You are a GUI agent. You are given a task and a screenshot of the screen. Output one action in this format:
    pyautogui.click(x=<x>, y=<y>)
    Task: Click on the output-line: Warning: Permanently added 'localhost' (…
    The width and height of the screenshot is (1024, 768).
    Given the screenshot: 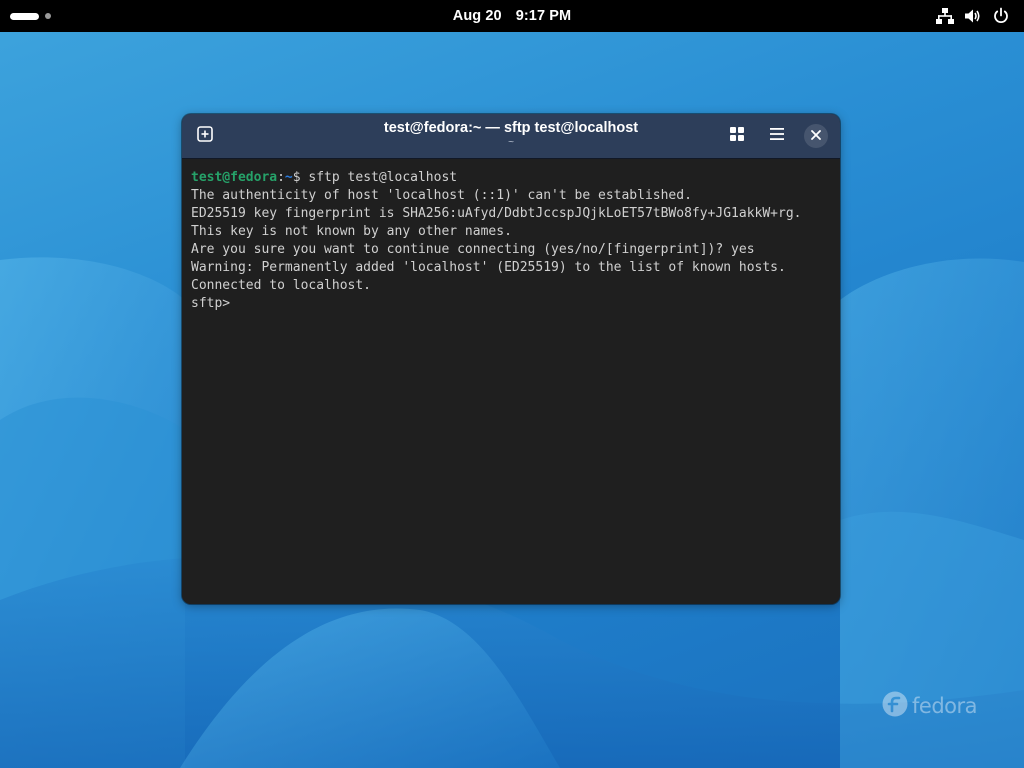 What is the action you would take?
    pyautogui.click(x=488, y=267)
    